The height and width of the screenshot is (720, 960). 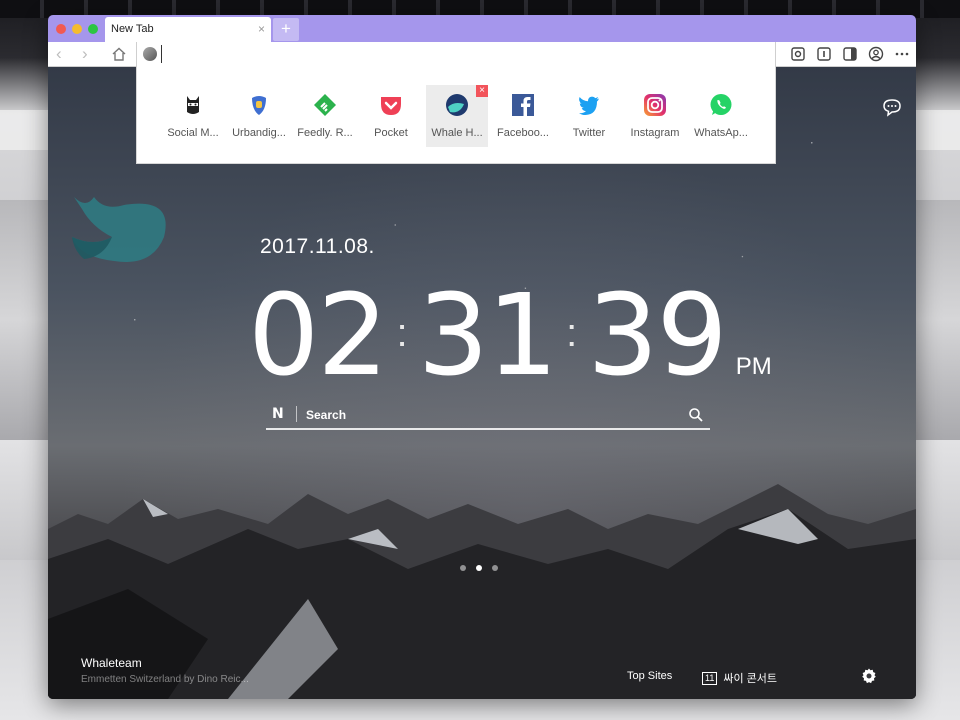 What do you see at coordinates (59, 54) in the screenshot?
I see `back-button: ‹` at bounding box center [59, 54].